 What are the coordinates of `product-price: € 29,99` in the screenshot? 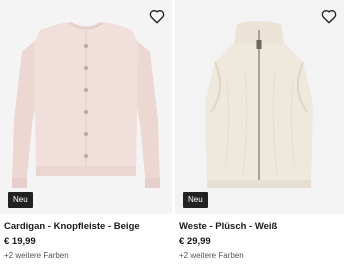 It's located at (195, 241).